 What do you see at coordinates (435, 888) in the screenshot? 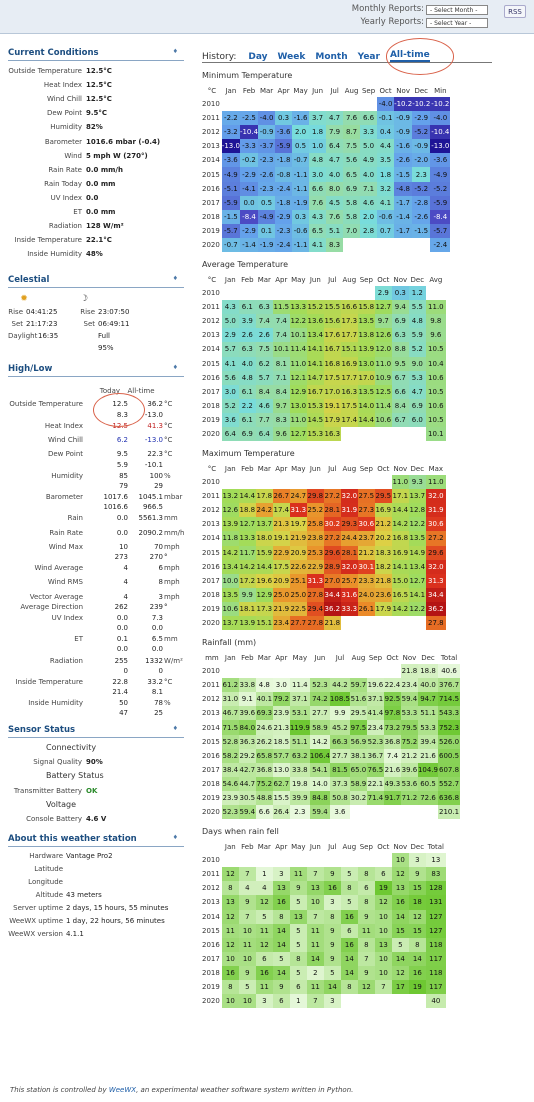
I see `table-cell: 128` at bounding box center [435, 888].